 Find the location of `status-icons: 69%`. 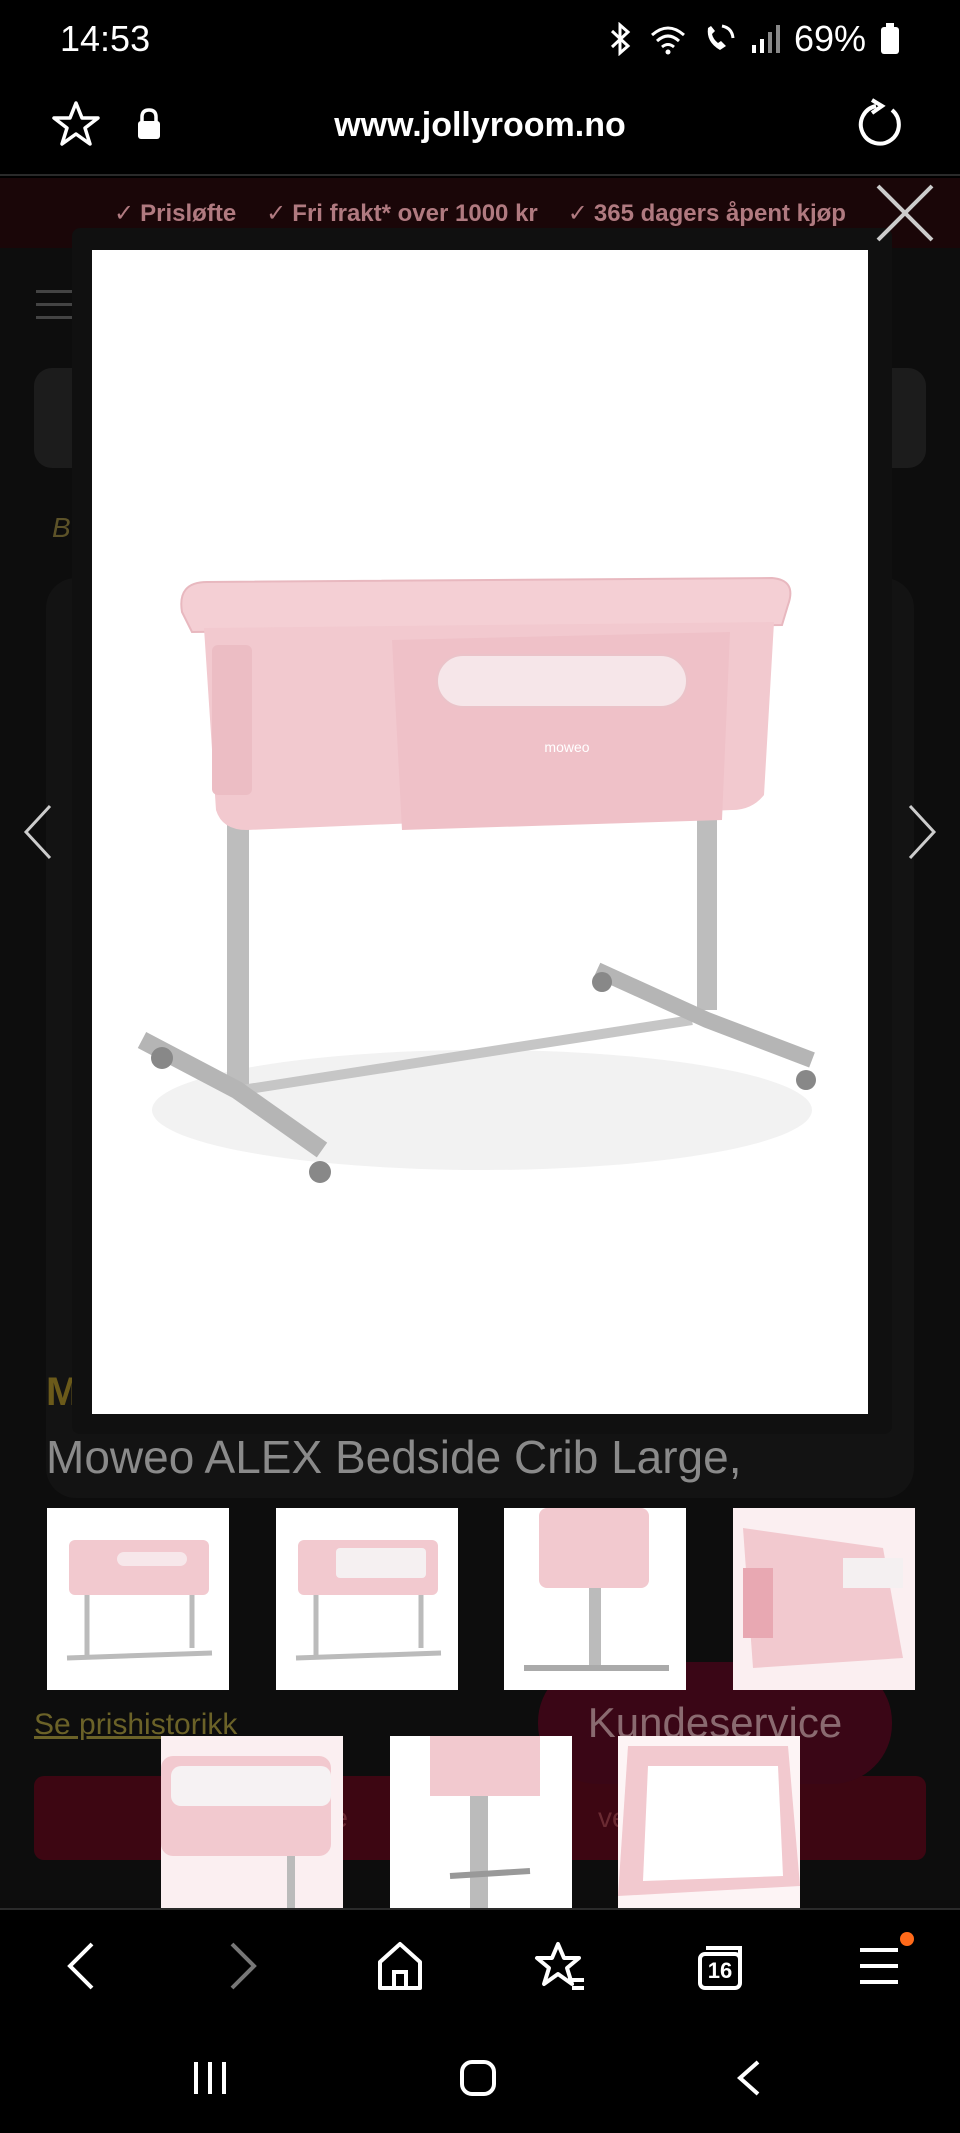

status-icons: 69% is located at coordinates (754, 39).